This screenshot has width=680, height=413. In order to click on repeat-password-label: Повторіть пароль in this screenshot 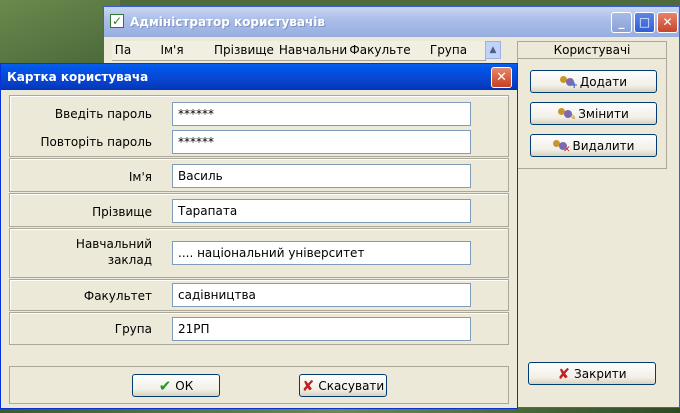, I will do `click(96, 142)`.